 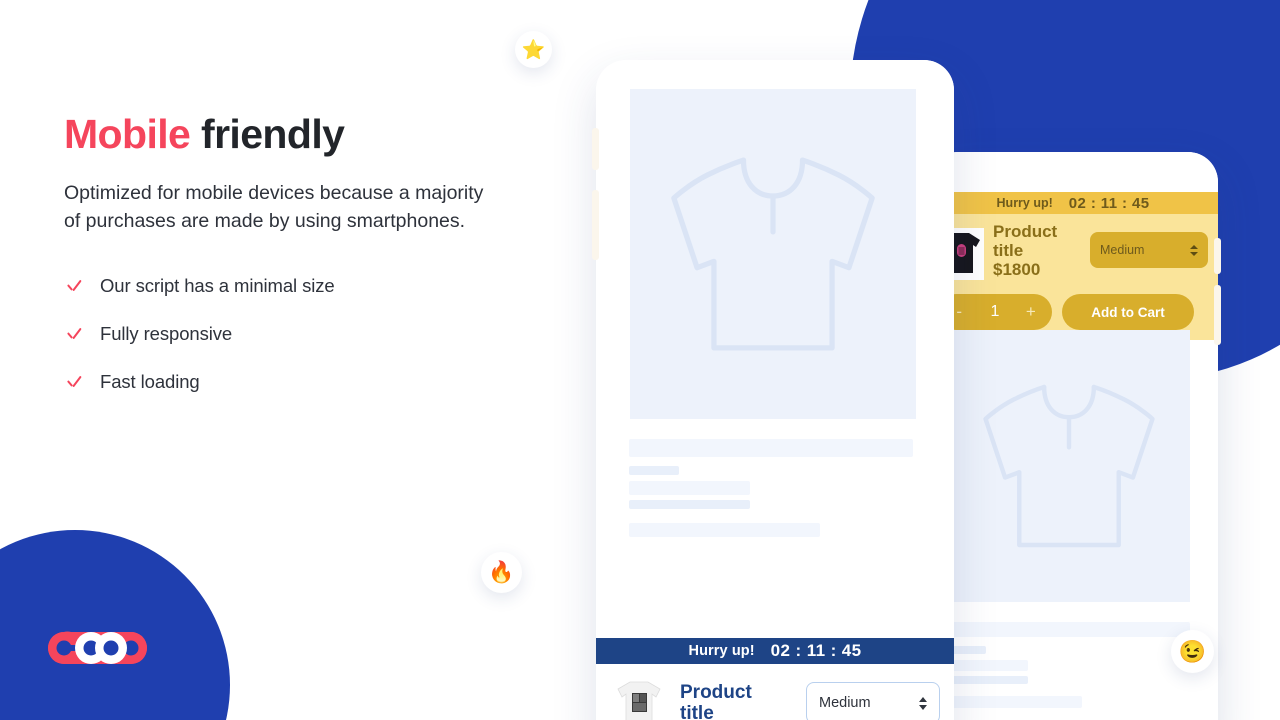 I want to click on page-title: Mobile friendly, so click(x=299, y=134).